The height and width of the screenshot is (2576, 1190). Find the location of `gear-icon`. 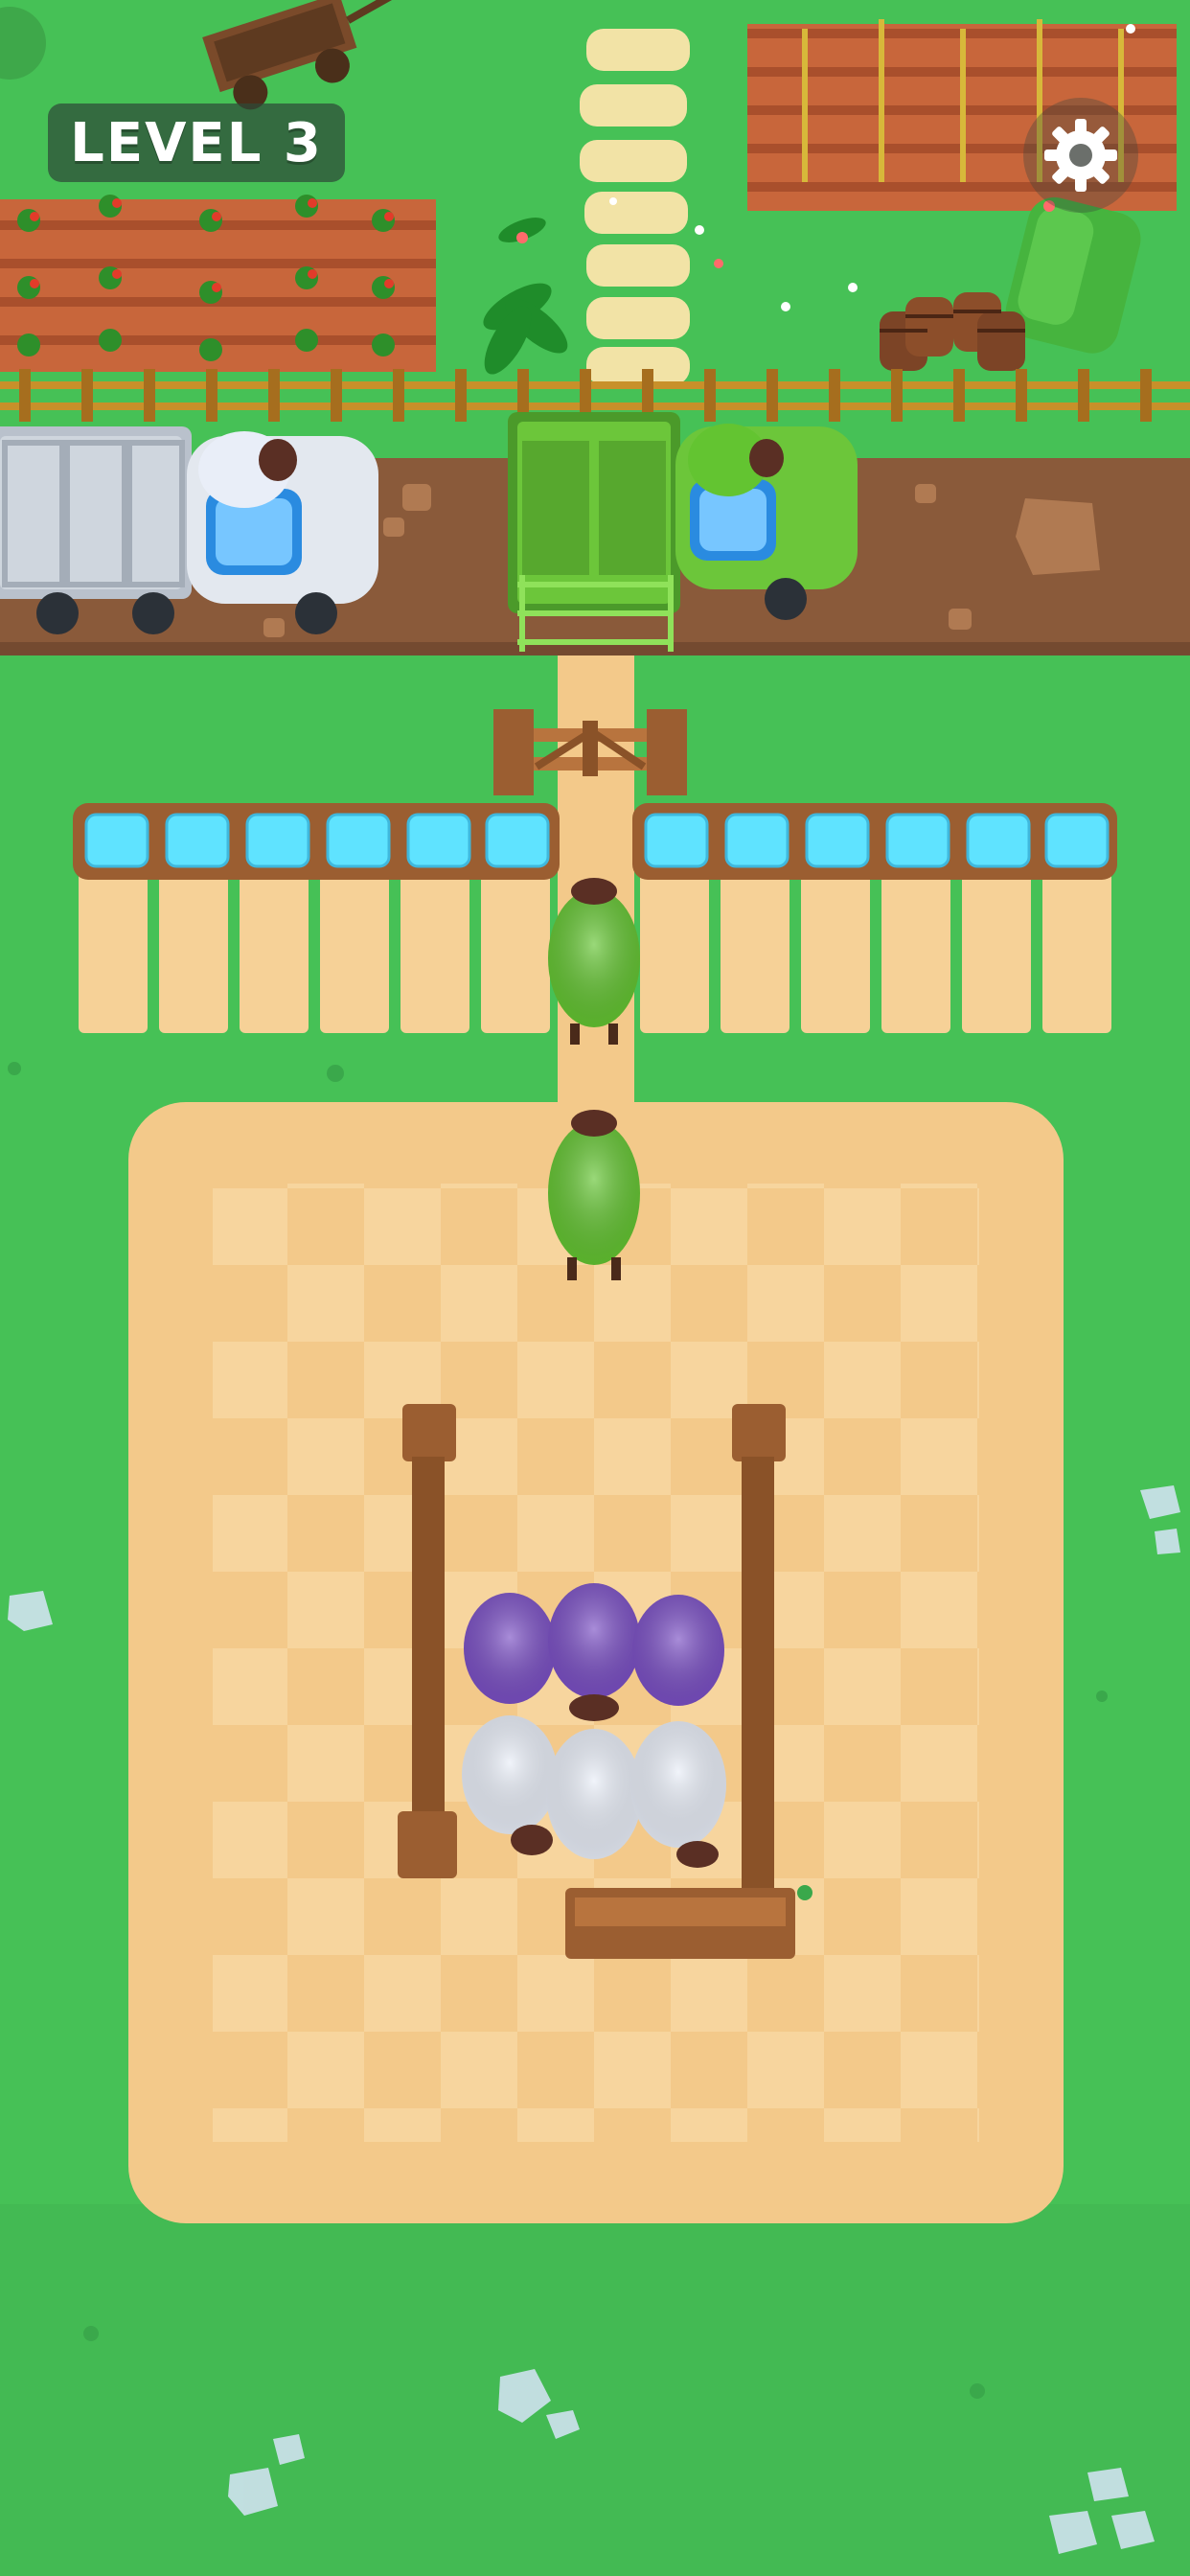

gear-icon is located at coordinates (1080, 155).